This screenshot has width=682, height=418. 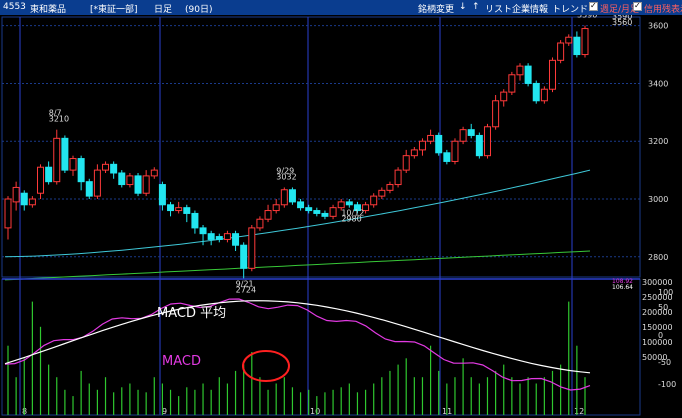 What do you see at coordinates (246, 290) in the screenshot?
I see `annotation-value: 2724` at bounding box center [246, 290].